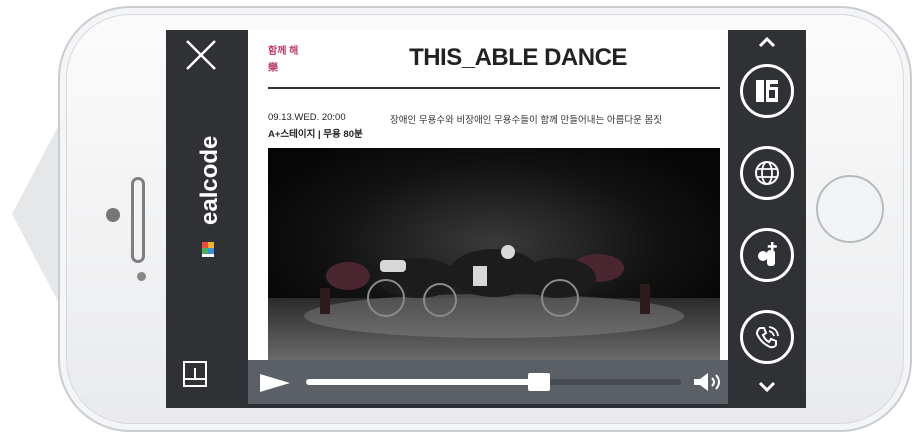 This screenshot has width=915, height=434. Describe the element at coordinates (538, 382) in the screenshot. I see `progress-thumb` at that location.